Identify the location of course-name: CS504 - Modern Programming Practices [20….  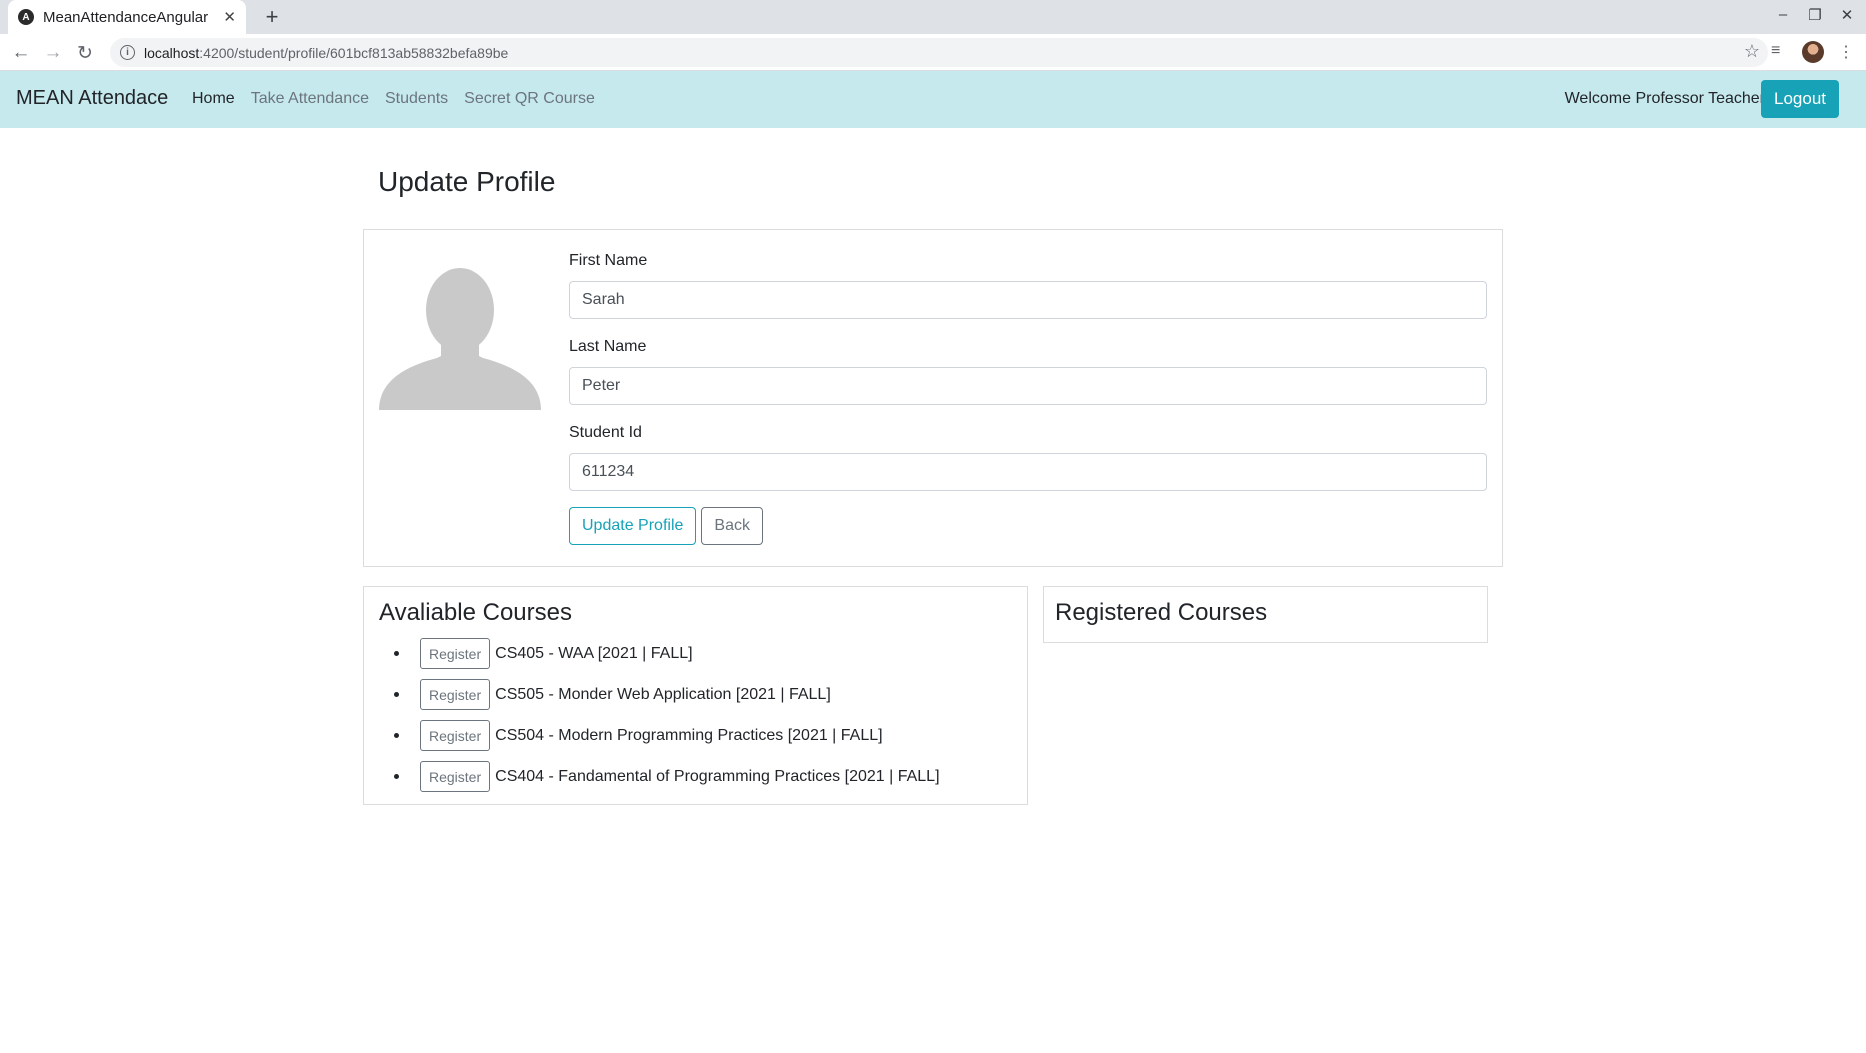
(689, 735).